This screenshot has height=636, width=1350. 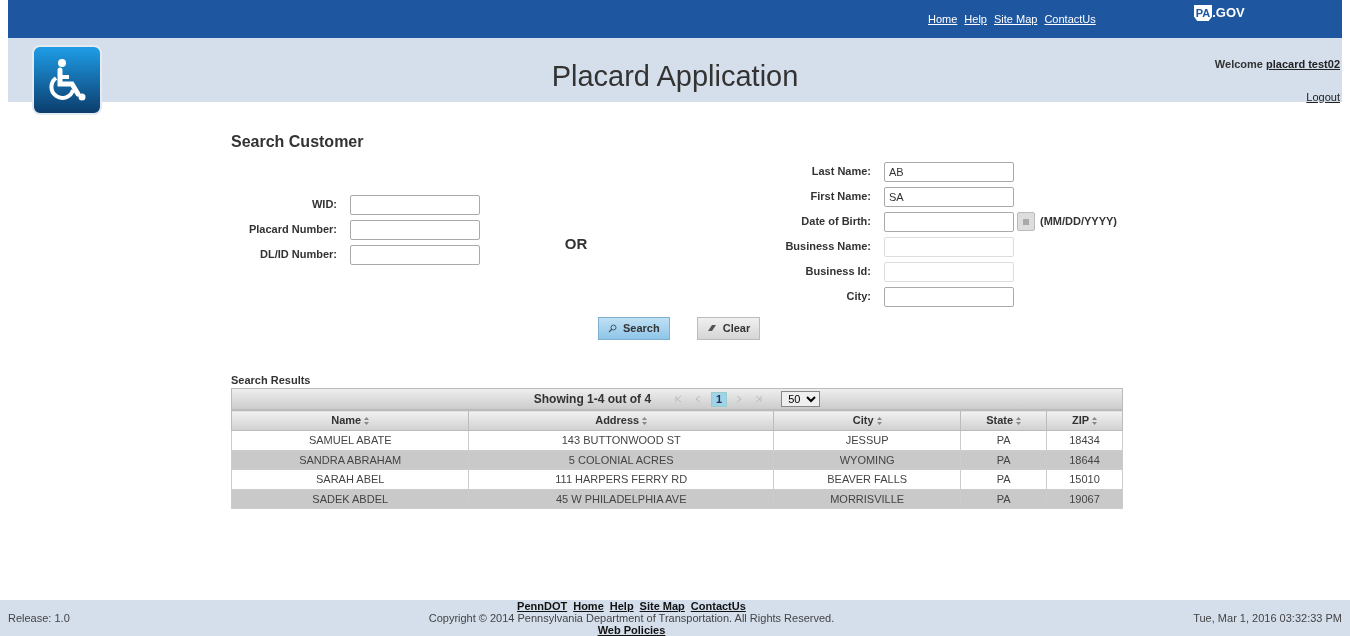 What do you see at coordinates (67, 80) in the screenshot?
I see `wheelchair-icon` at bounding box center [67, 80].